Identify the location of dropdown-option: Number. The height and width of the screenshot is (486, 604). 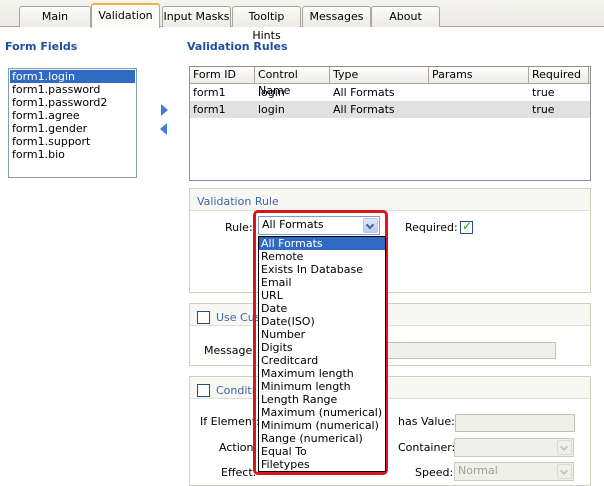
(322, 334).